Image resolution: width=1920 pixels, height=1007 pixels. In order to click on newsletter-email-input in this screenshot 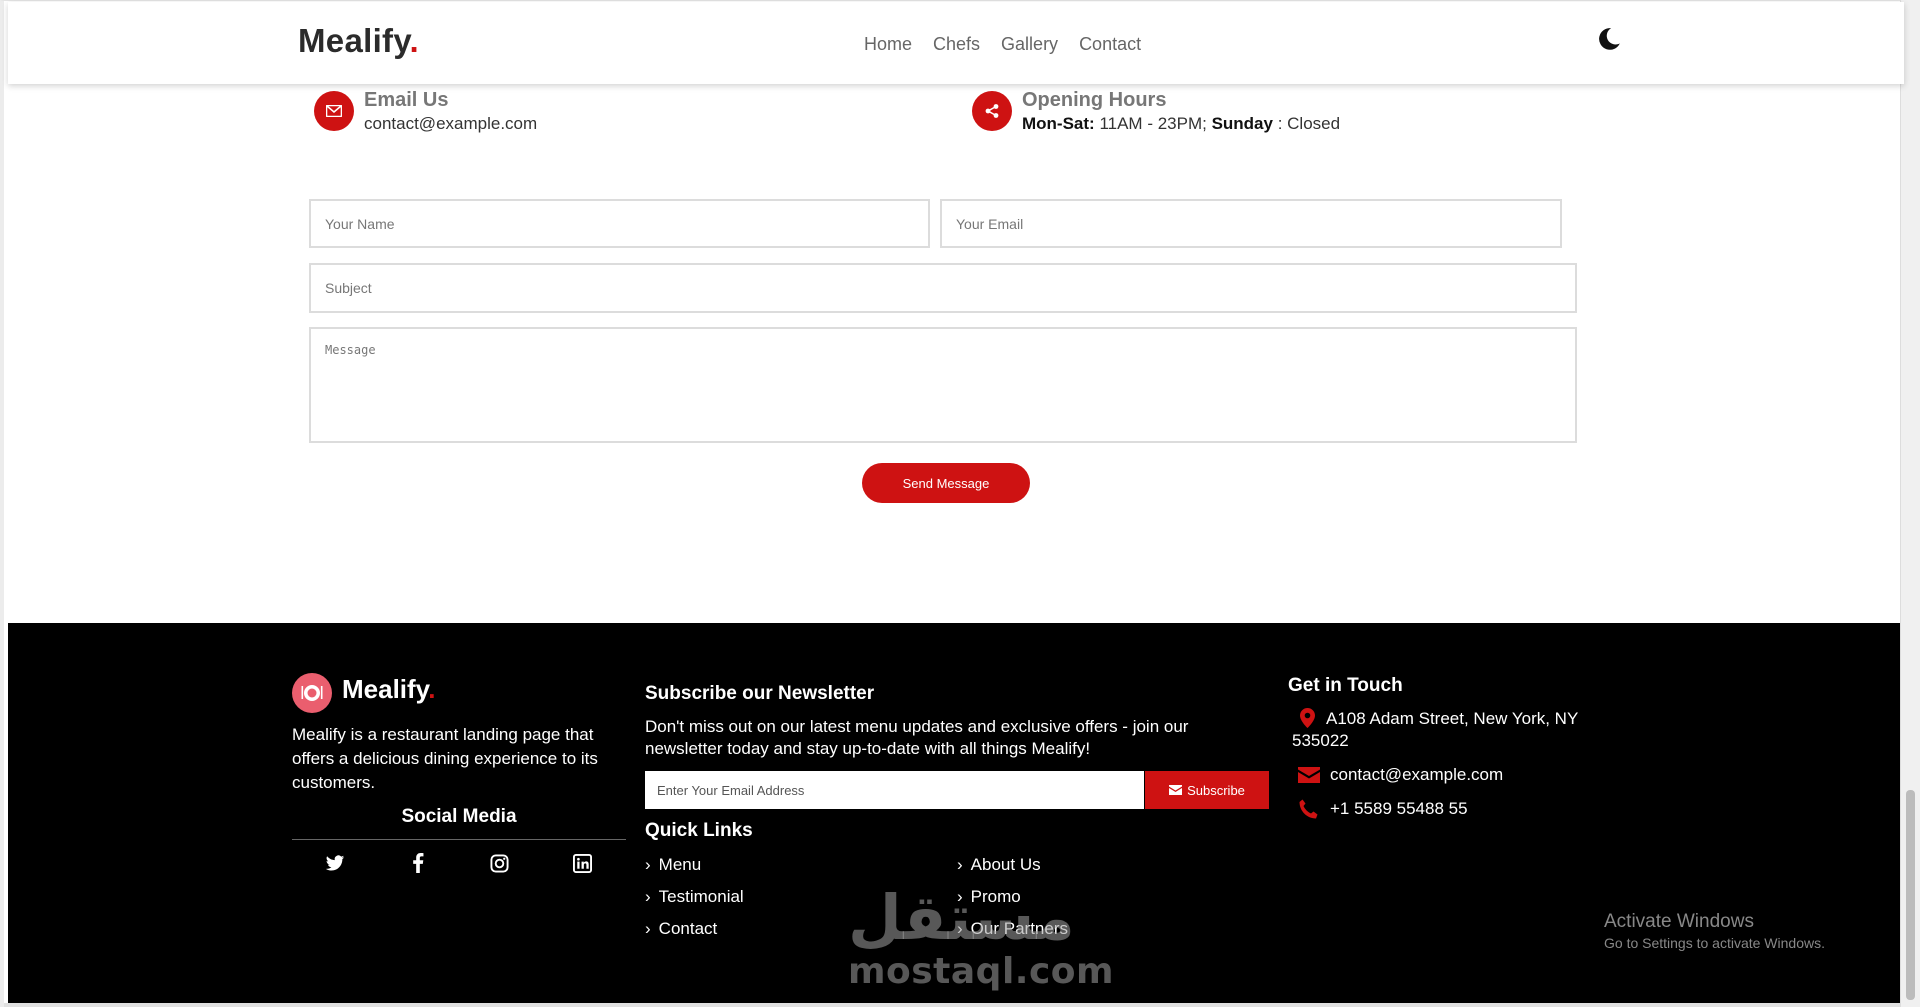, I will do `click(894, 790)`.